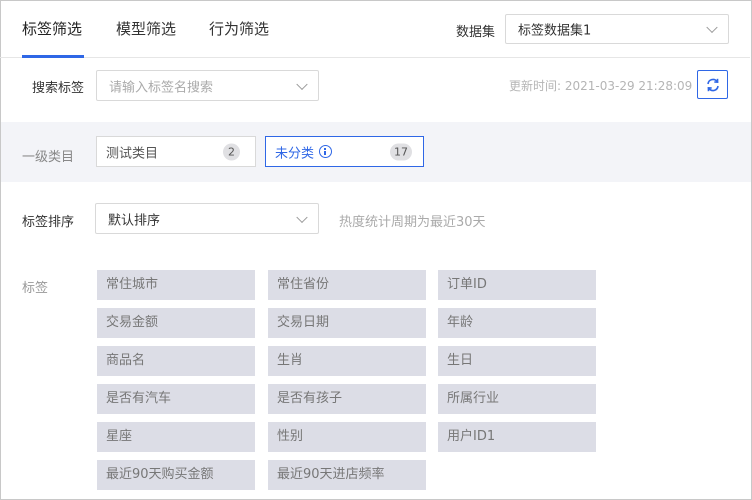  I want to click on refresh-icon, so click(713, 85).